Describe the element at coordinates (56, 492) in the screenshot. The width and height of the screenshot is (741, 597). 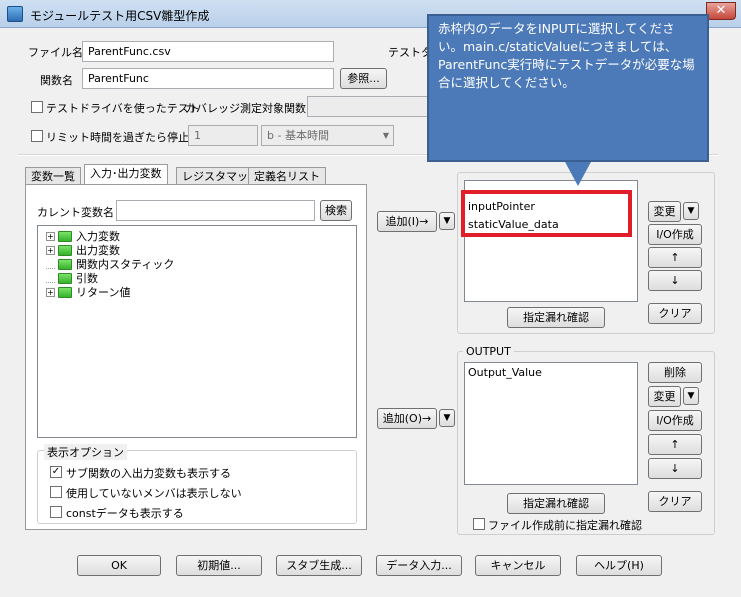
I see `hide-unused-members-checkbox` at that location.